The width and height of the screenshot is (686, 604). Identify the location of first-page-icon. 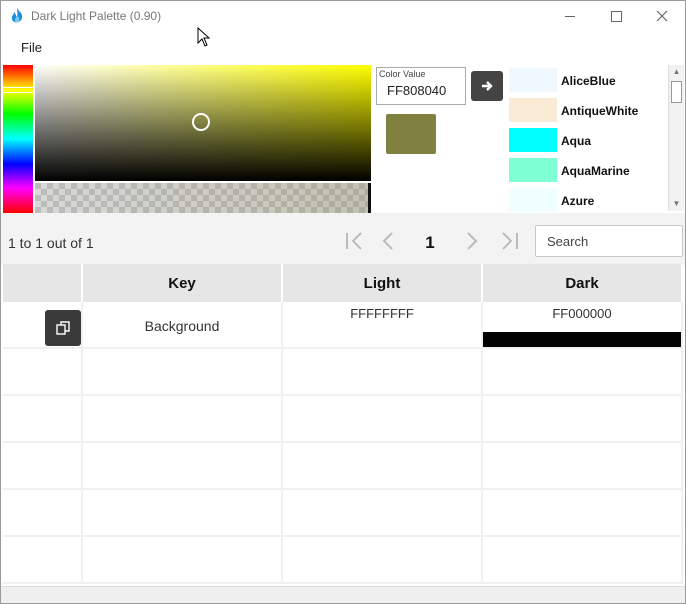
(354, 241).